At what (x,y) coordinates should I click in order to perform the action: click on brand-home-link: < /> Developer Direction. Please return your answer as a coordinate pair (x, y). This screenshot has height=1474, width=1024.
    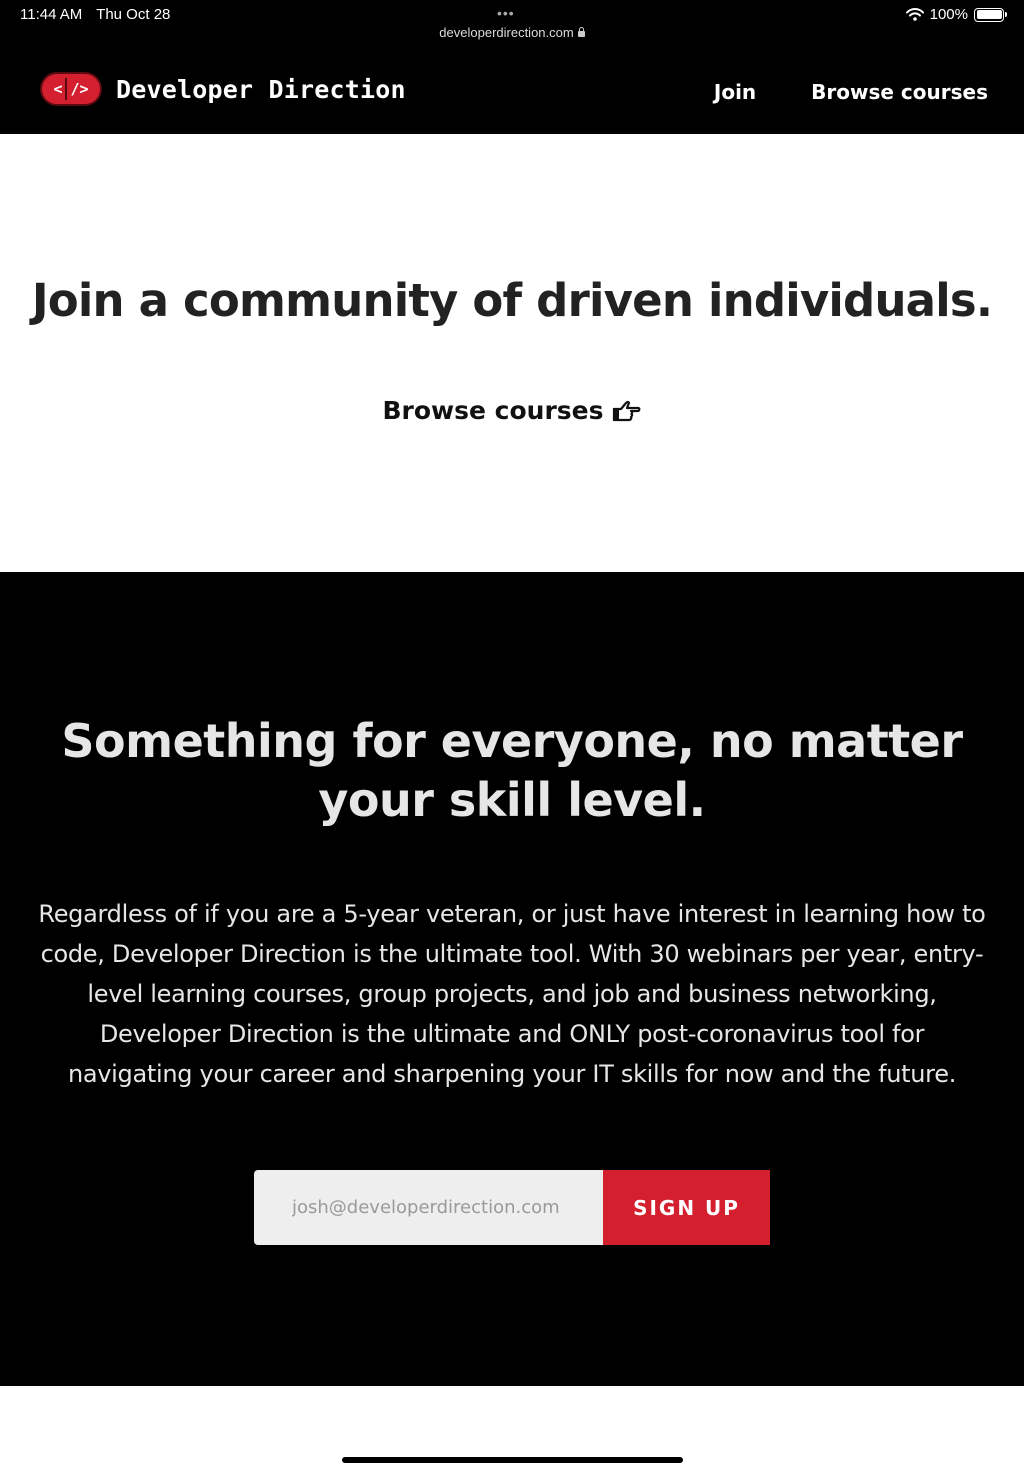
    Looking at the image, I should click on (223, 89).